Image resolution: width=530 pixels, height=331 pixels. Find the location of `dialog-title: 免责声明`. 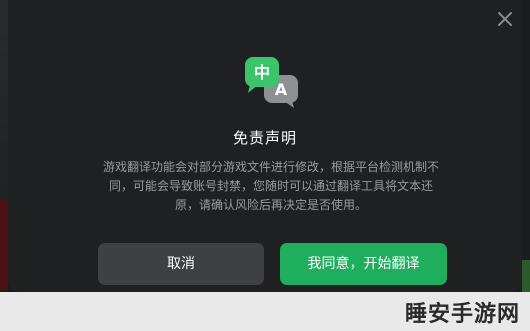

dialog-title: 免责声明 is located at coordinates (264, 138).